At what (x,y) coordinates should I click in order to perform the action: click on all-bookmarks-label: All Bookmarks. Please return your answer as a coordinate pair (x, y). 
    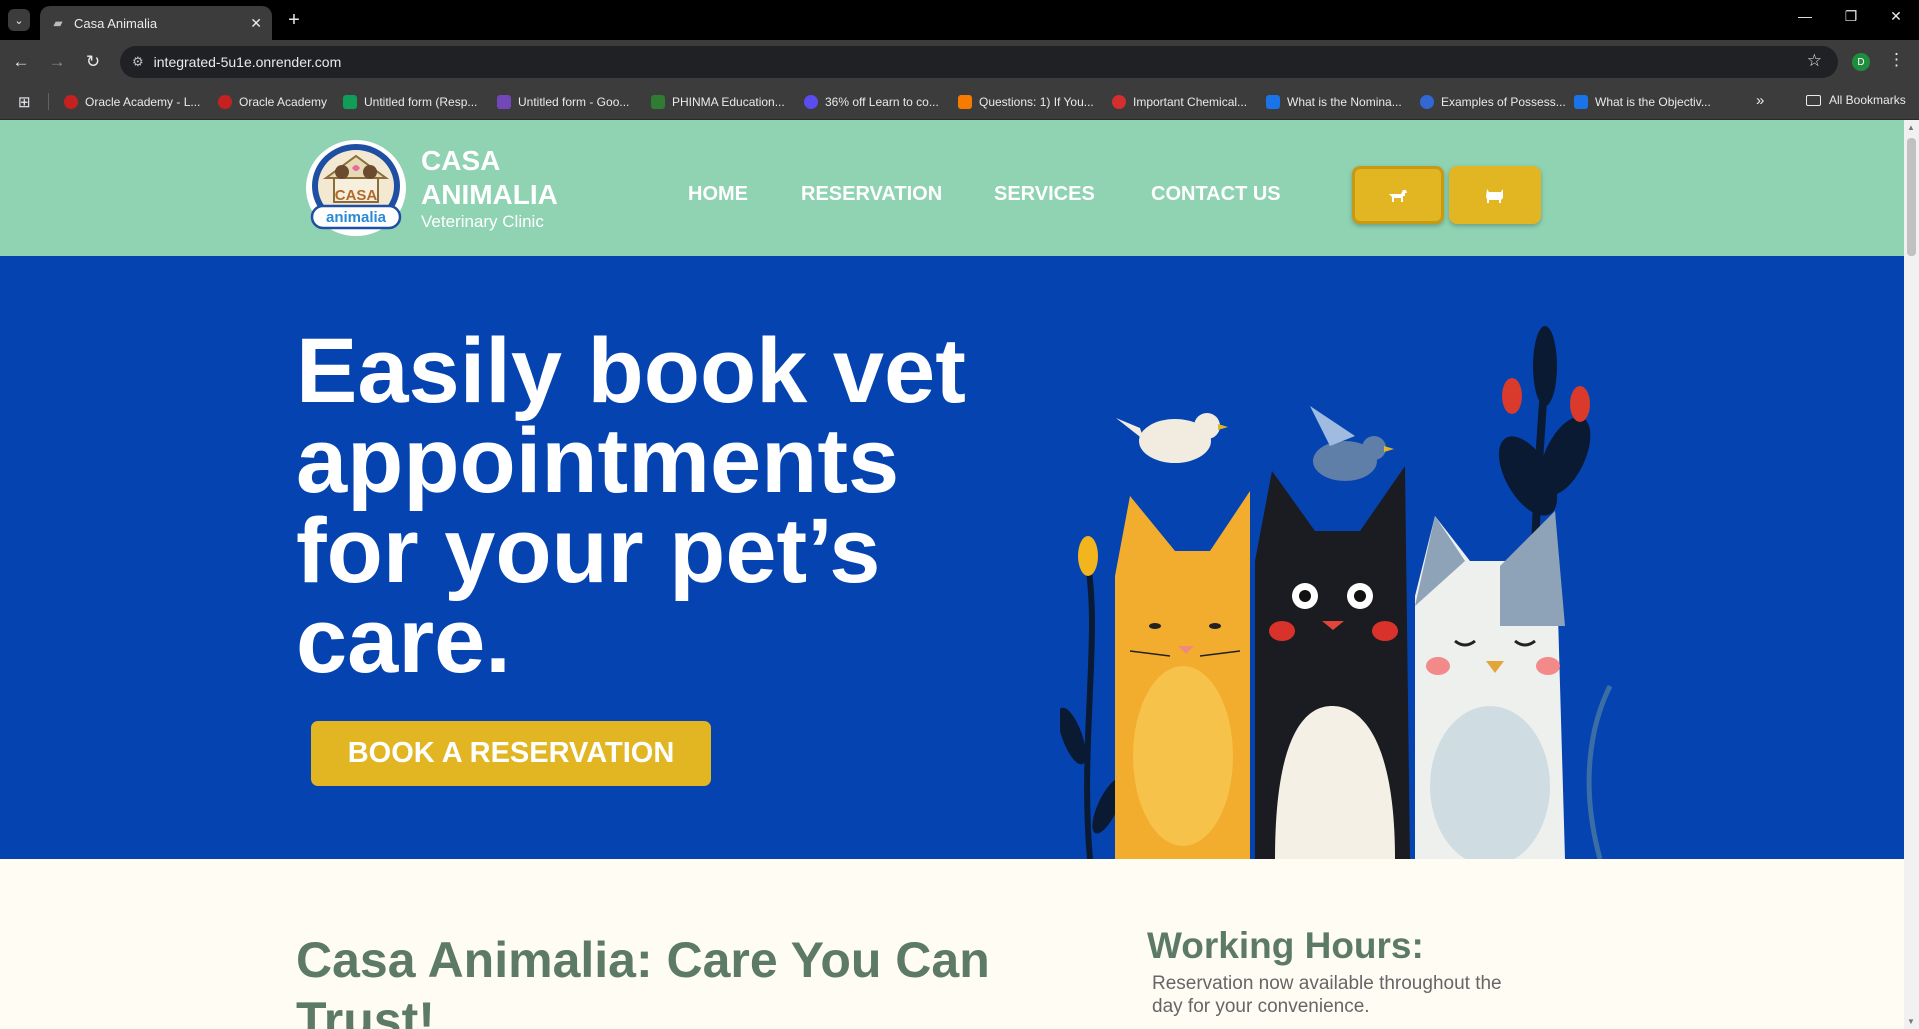
    Looking at the image, I should click on (1867, 100).